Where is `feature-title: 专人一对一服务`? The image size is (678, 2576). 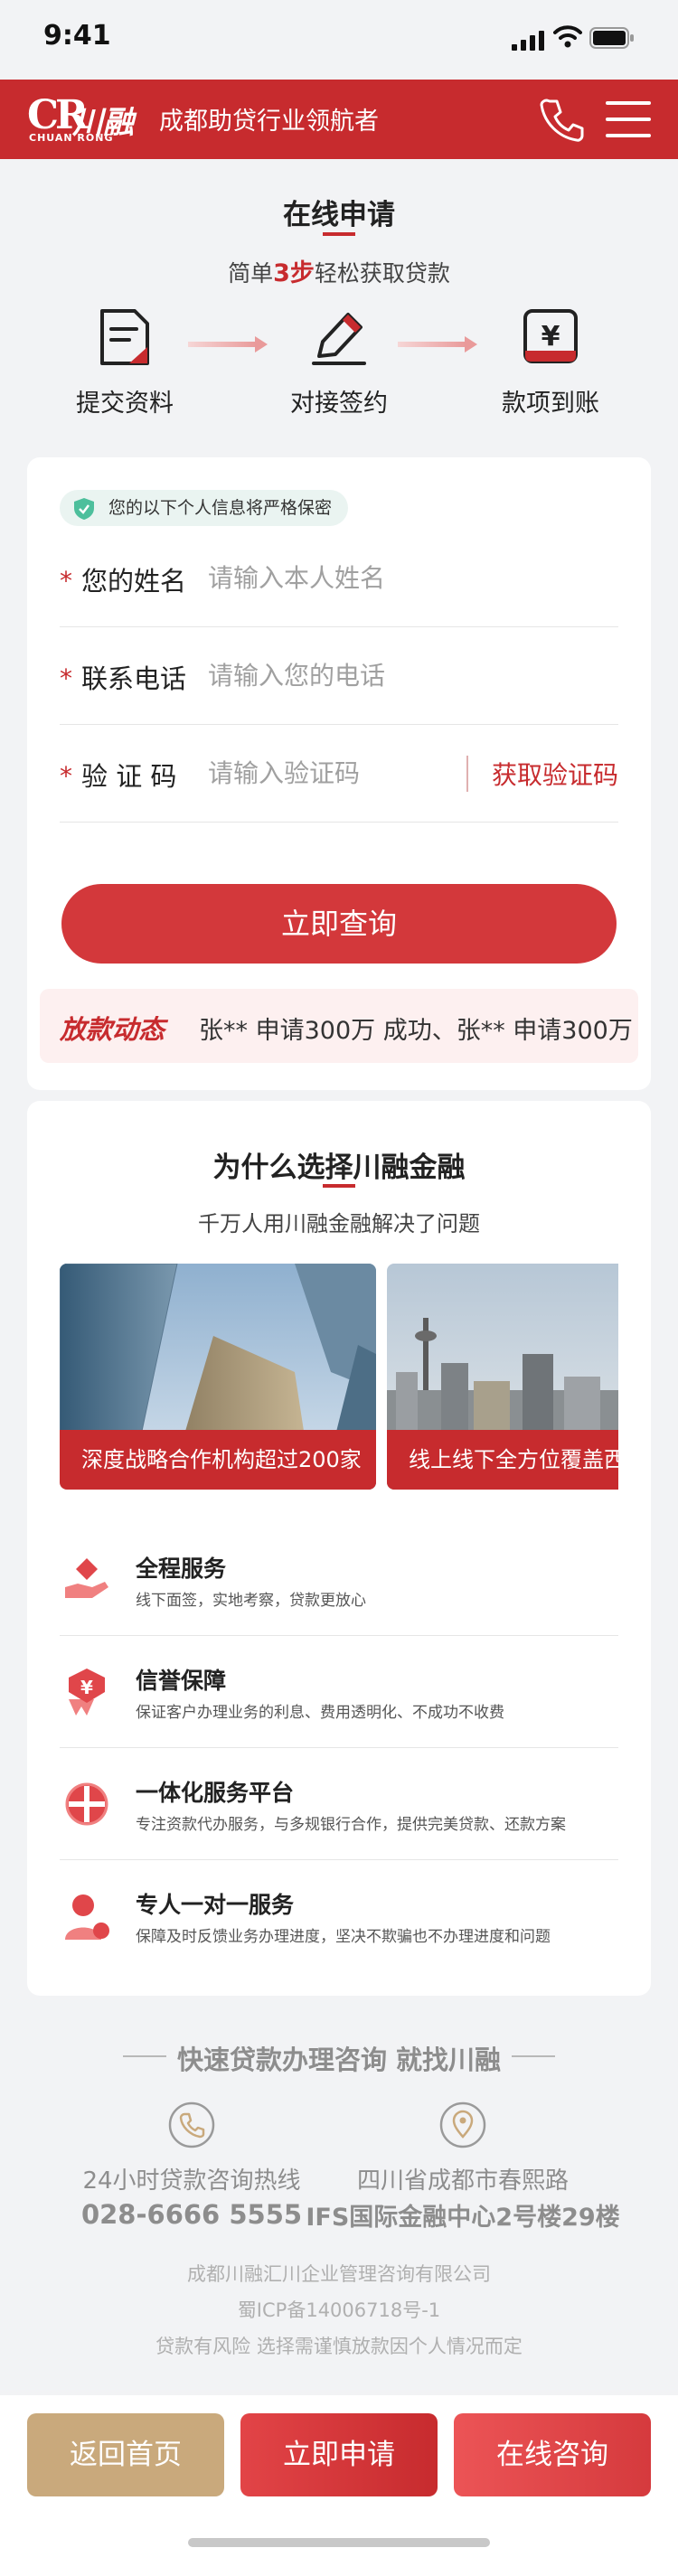 feature-title: 专人一对一服务 is located at coordinates (215, 1905).